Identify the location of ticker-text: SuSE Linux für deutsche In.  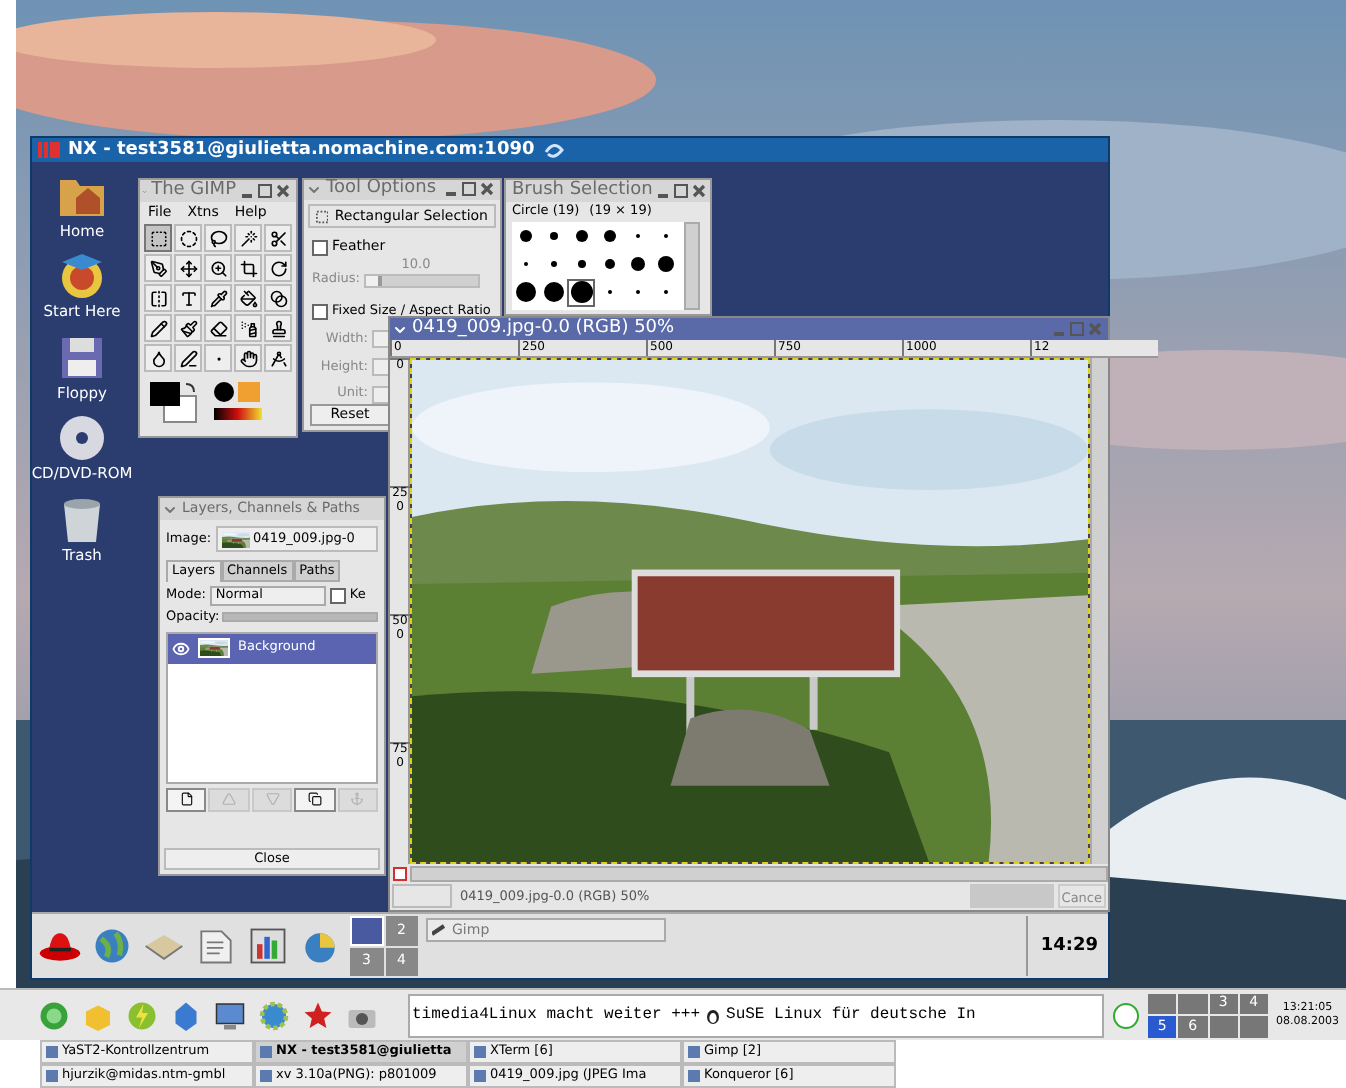
(851, 1015).